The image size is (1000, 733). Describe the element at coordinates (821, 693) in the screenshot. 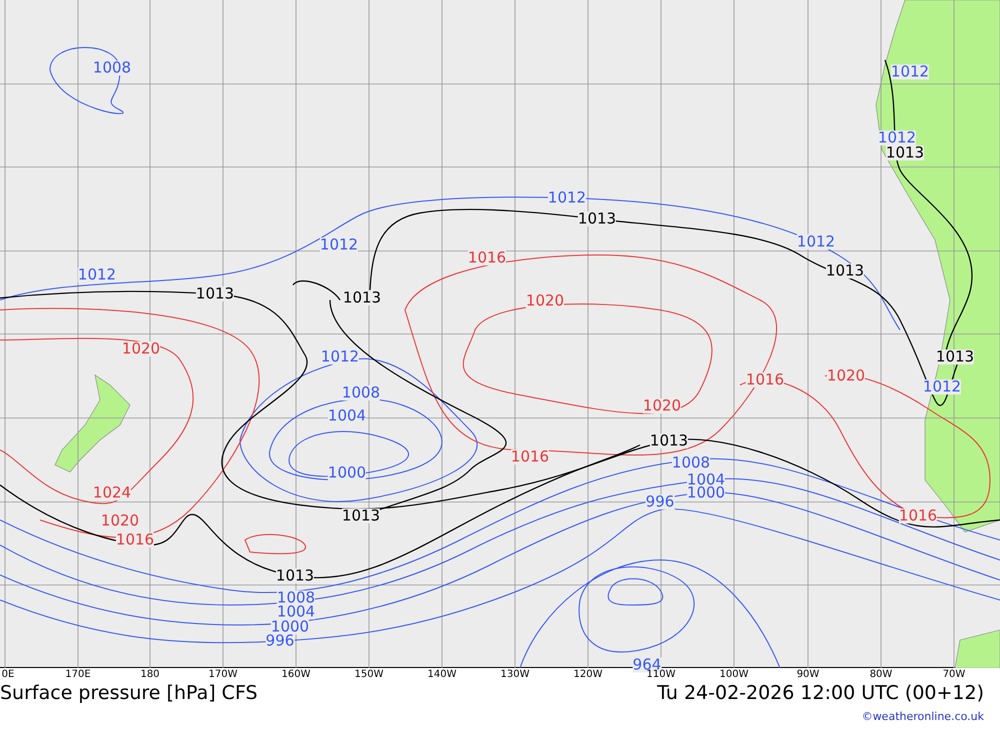

I see `valid-time: Tu 24-02-2026 12:00 UTC (00+12)` at that location.